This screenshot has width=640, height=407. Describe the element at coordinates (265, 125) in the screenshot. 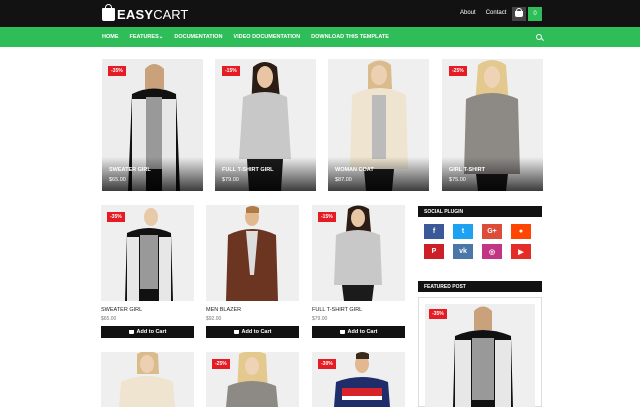

I see `featured-product-card-2: -15% FULL T-SHIRT GIRL $79.00` at that location.